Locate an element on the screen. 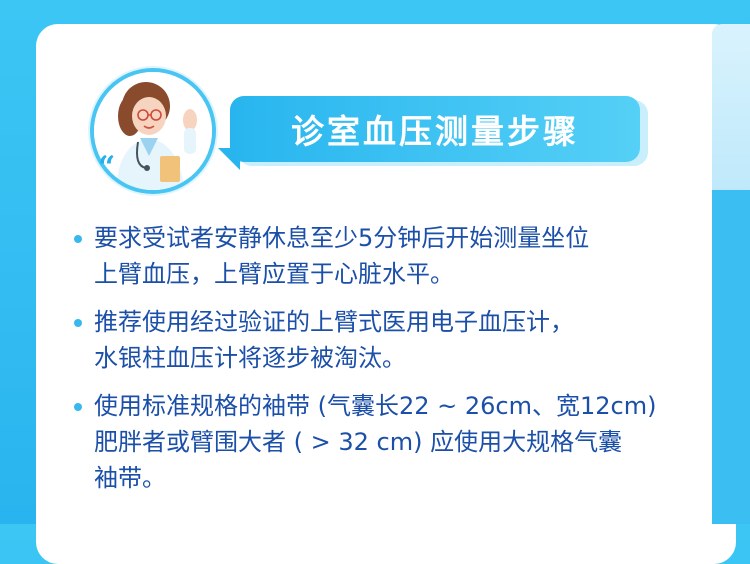 The width and height of the screenshot is (750, 564). list-item-line: 推荐使用经过验证的上臂式医用电子血压计， is located at coordinates (334, 322).